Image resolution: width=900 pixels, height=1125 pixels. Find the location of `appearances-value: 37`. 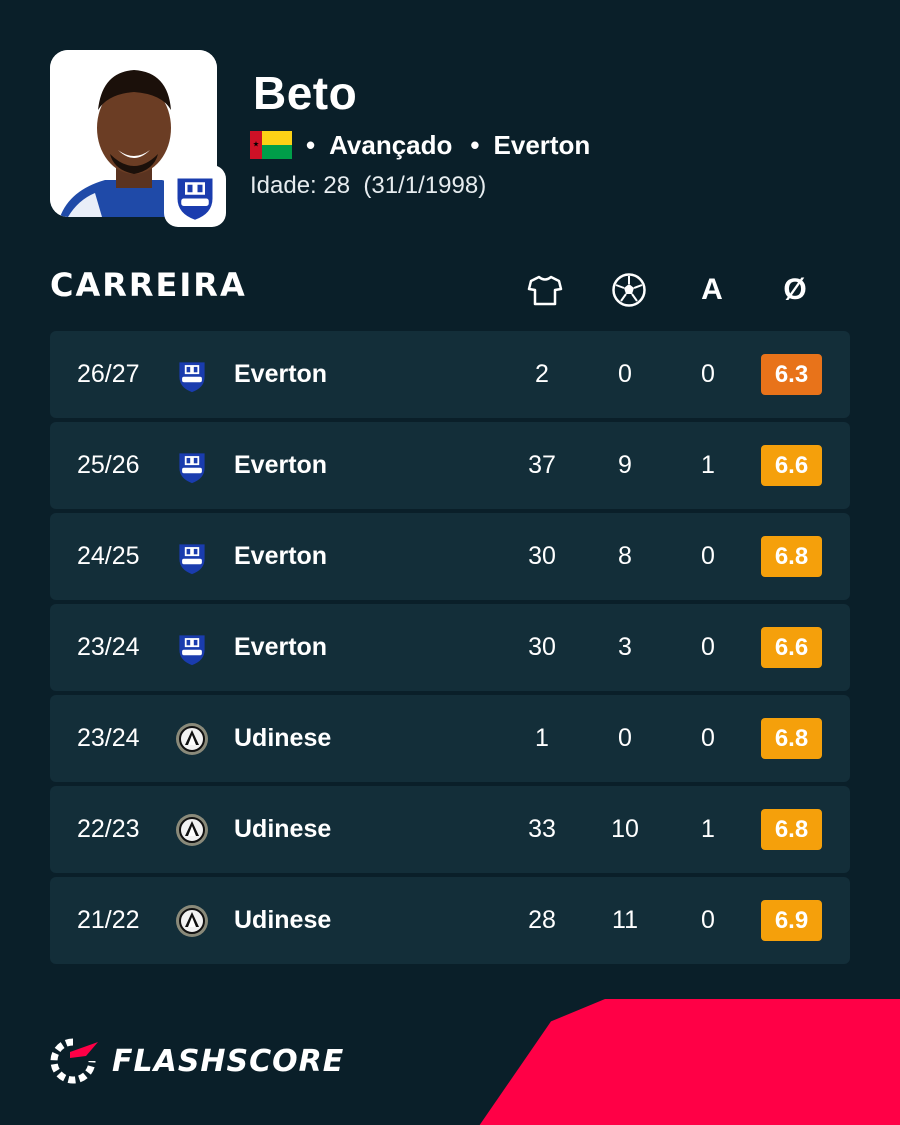

appearances-value: 37 is located at coordinates (542, 465).